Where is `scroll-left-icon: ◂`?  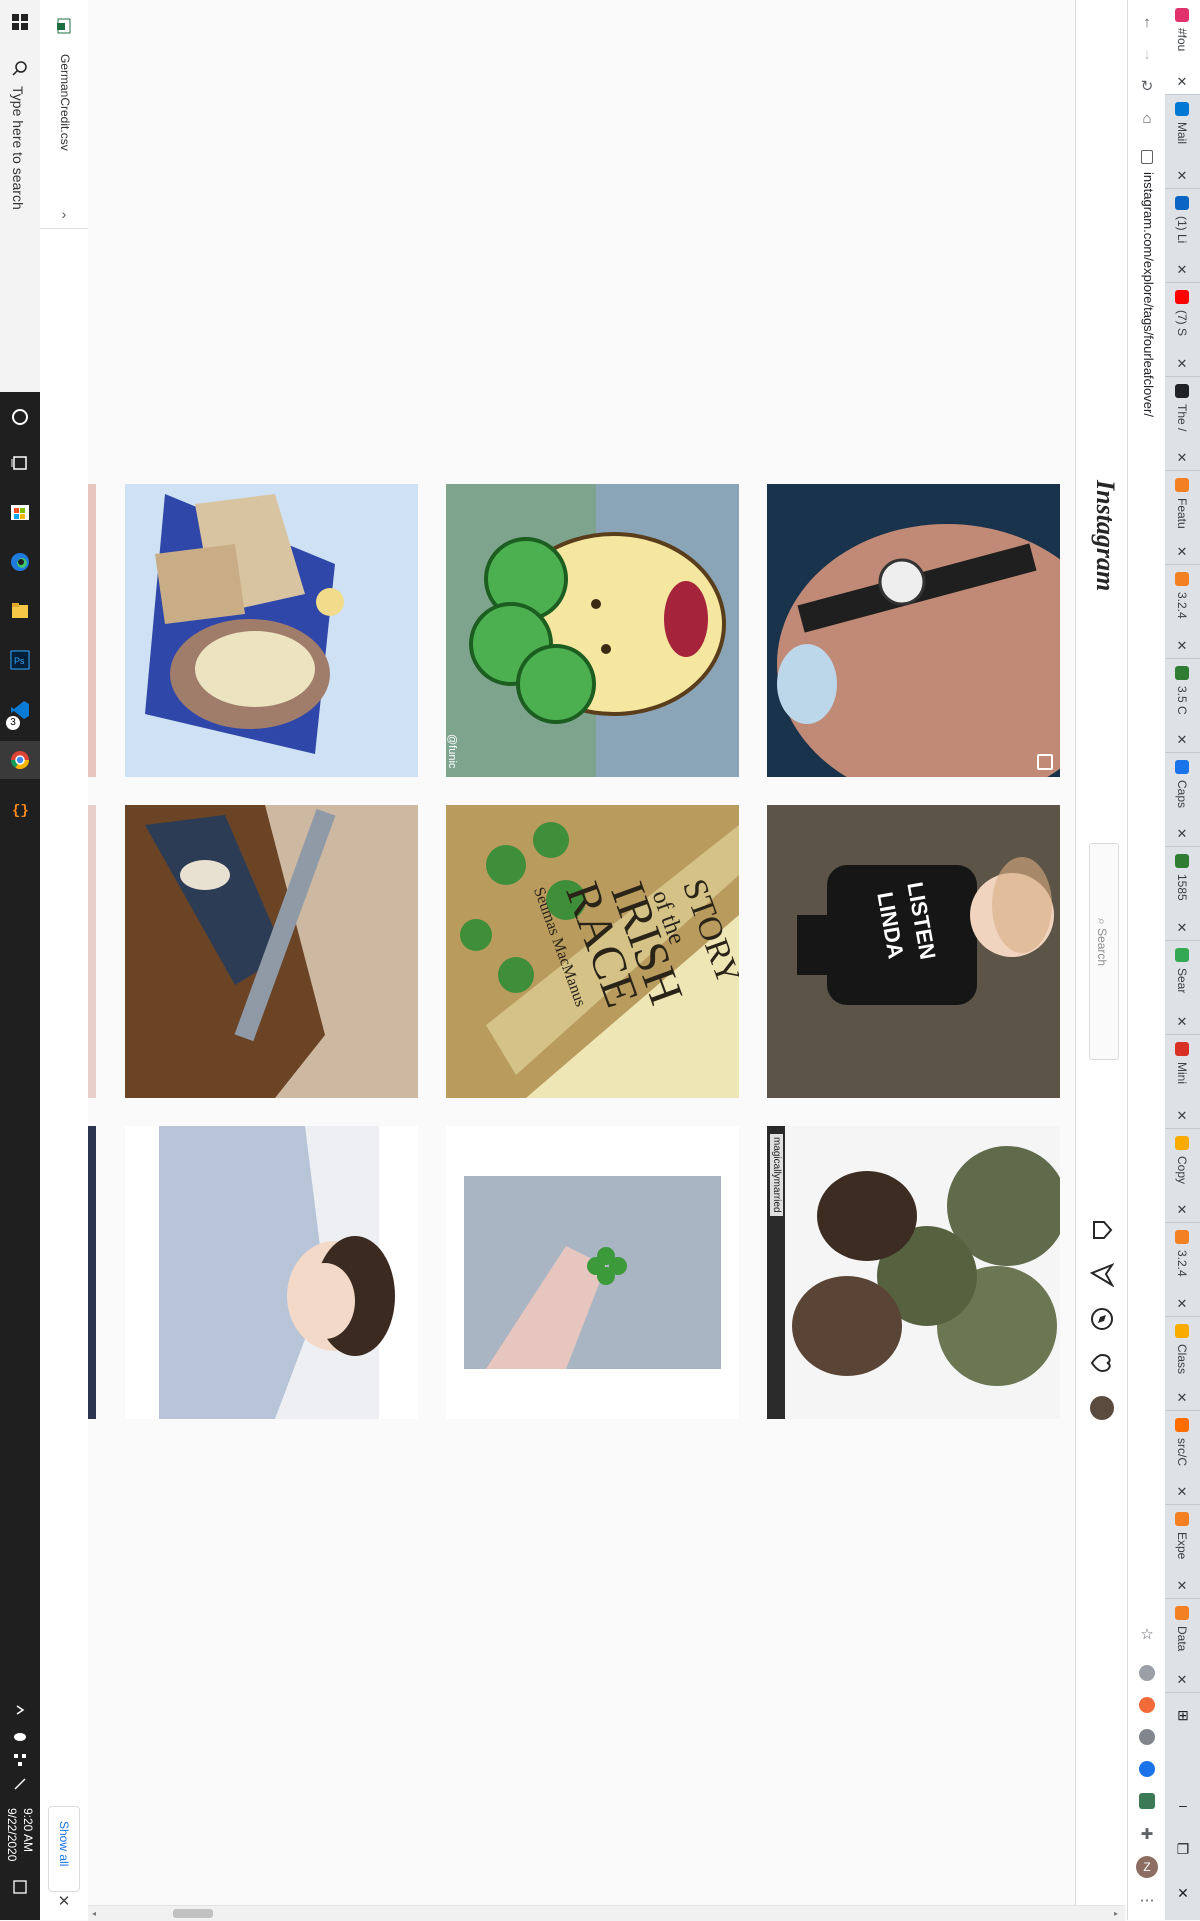
scroll-left-icon: ◂ is located at coordinates (94, 1913).